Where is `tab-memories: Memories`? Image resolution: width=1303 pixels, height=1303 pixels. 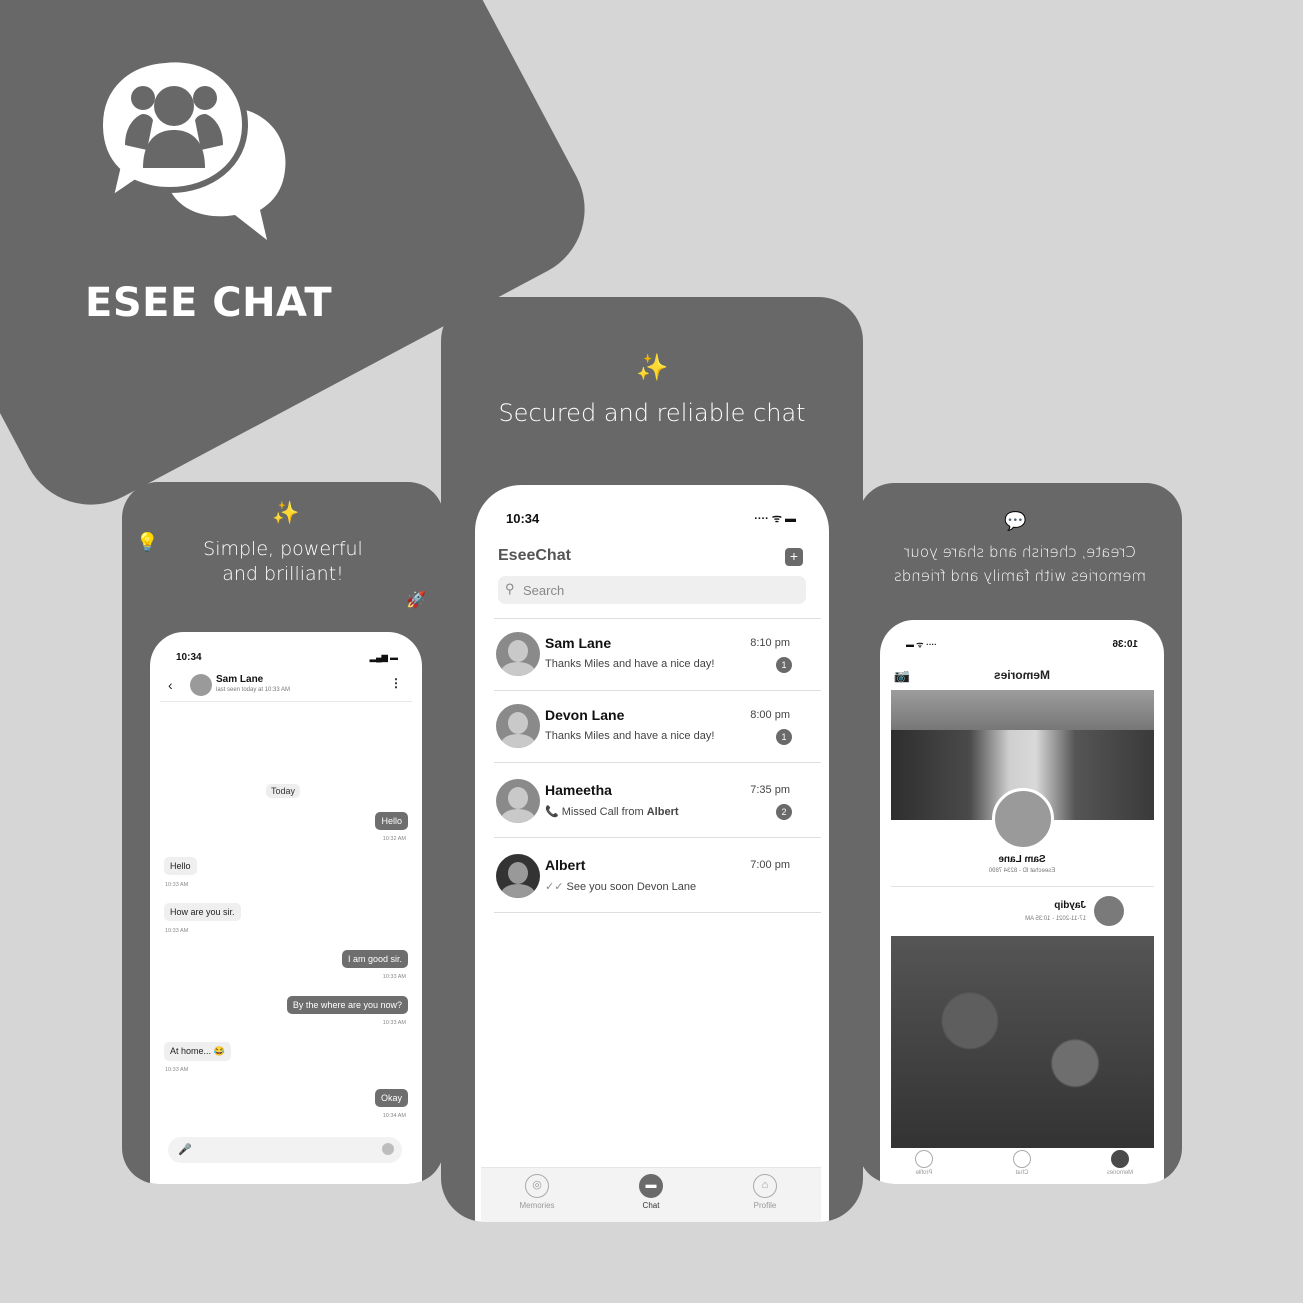
tab-memories: Memories is located at coordinates (1120, 1163).